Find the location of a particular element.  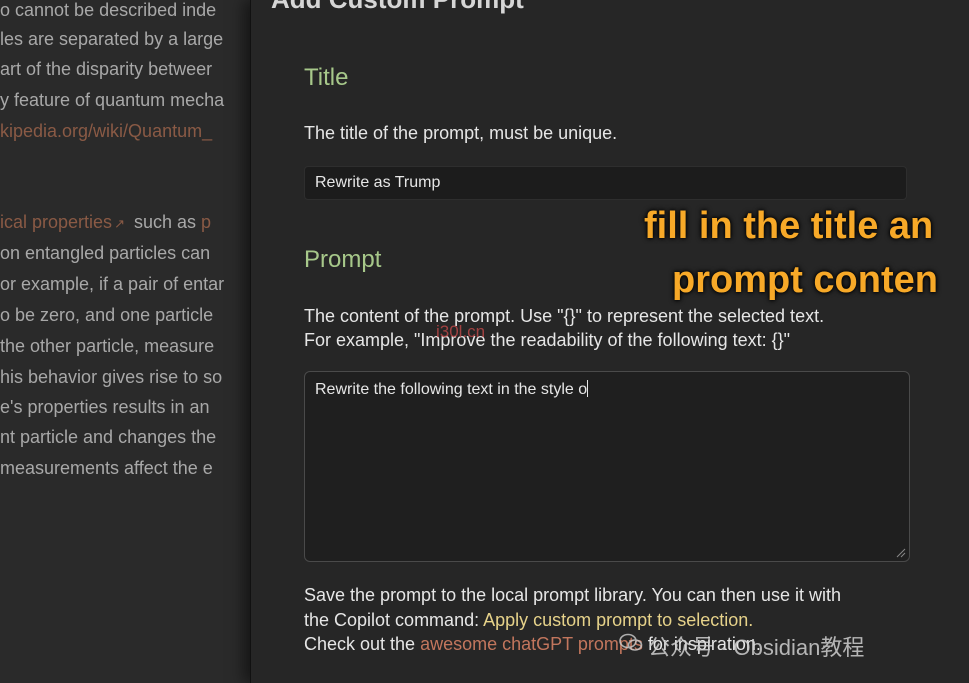

prompt-heading: Prompt is located at coordinates (343, 259).